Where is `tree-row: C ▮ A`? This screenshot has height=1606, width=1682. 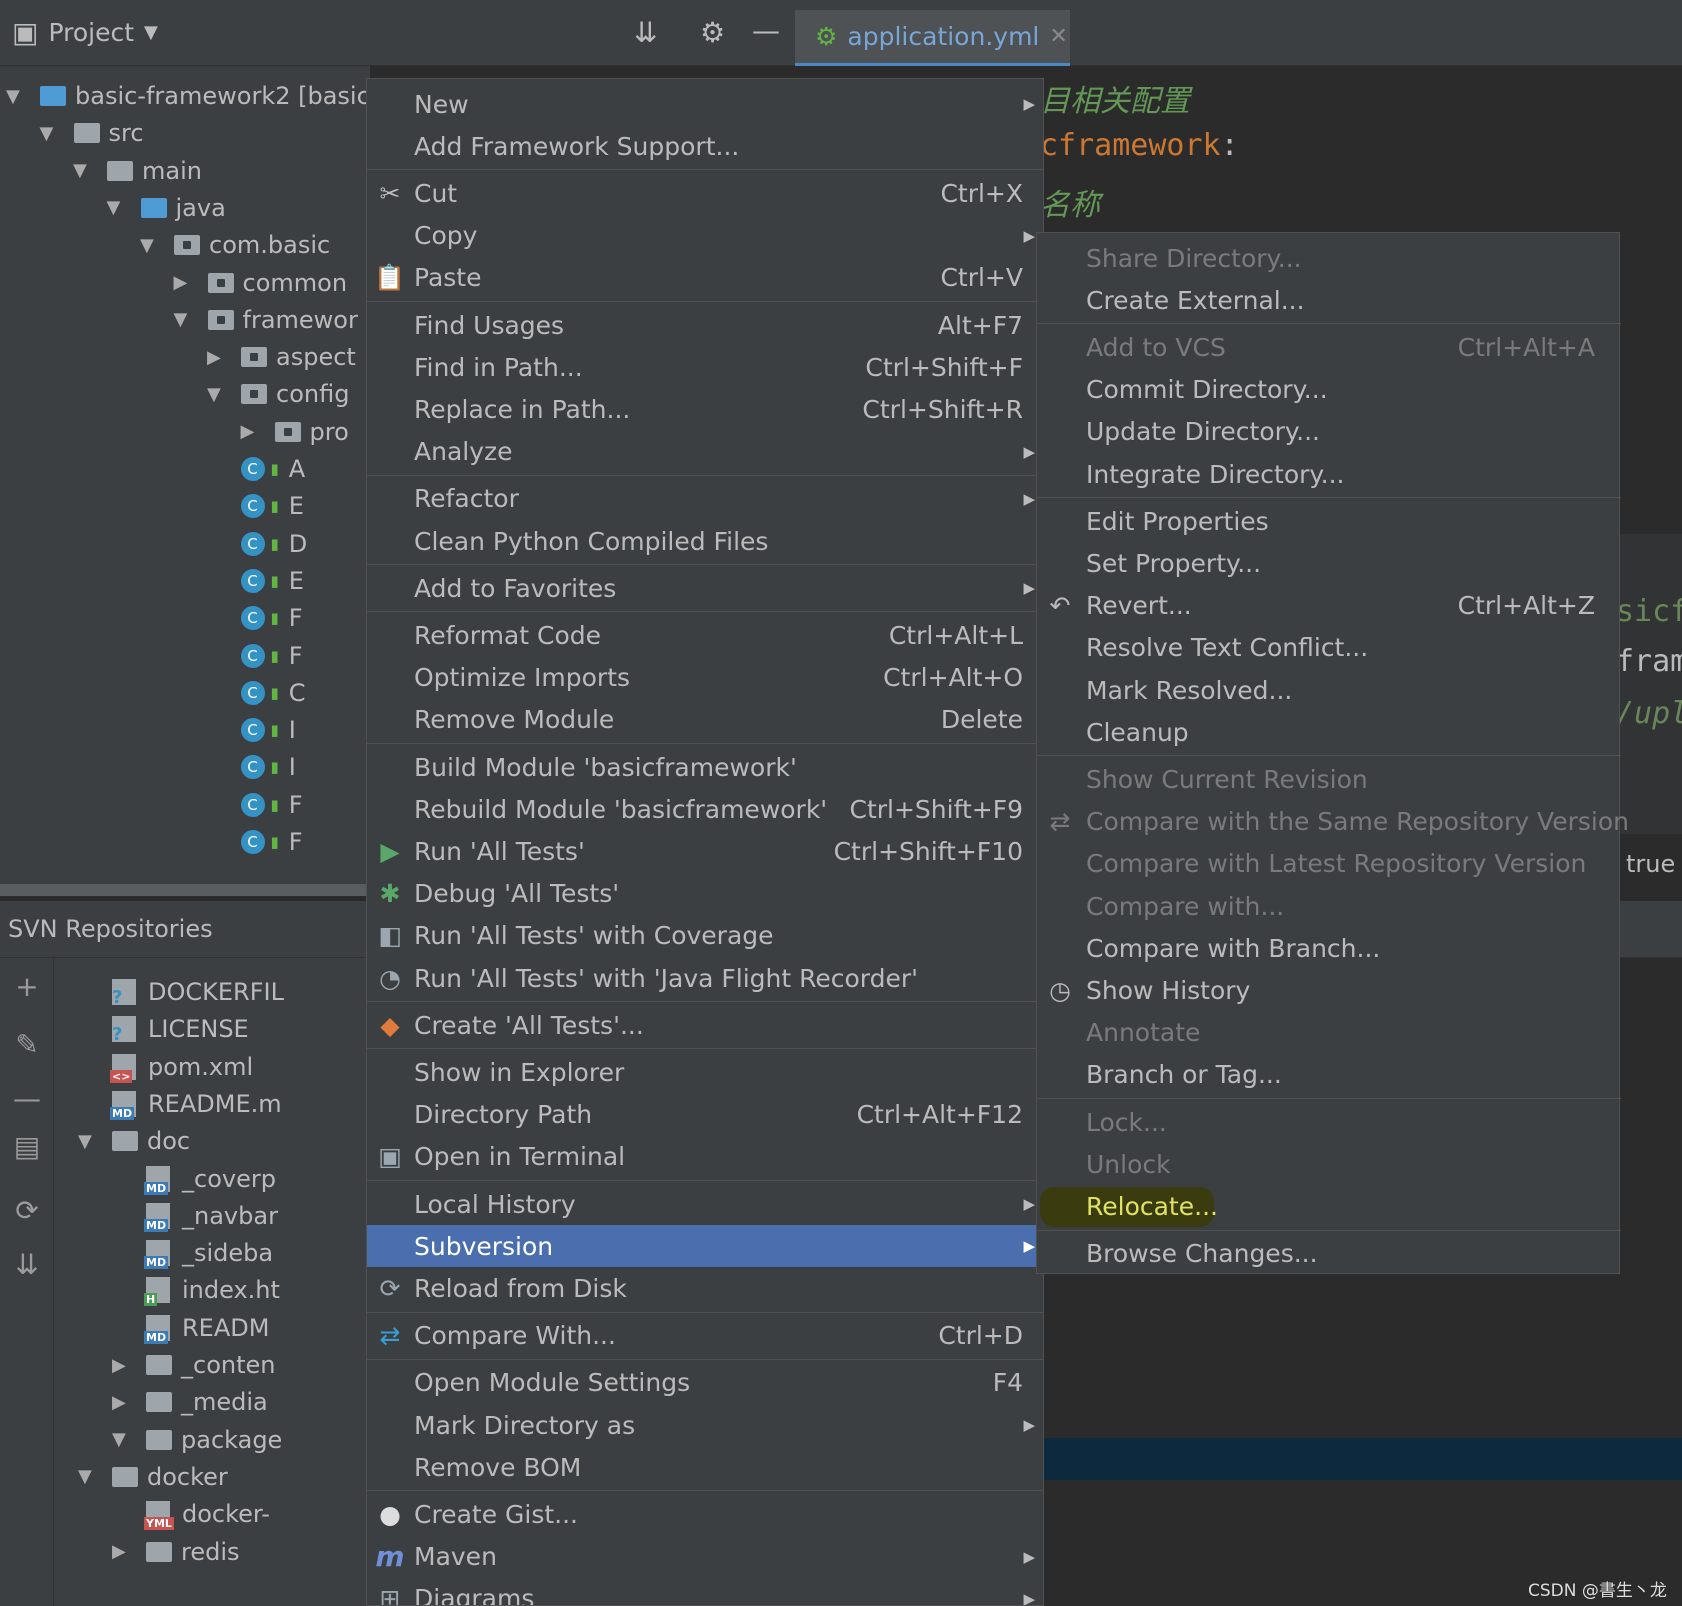
tree-row: C ▮ A is located at coordinates (272, 469).